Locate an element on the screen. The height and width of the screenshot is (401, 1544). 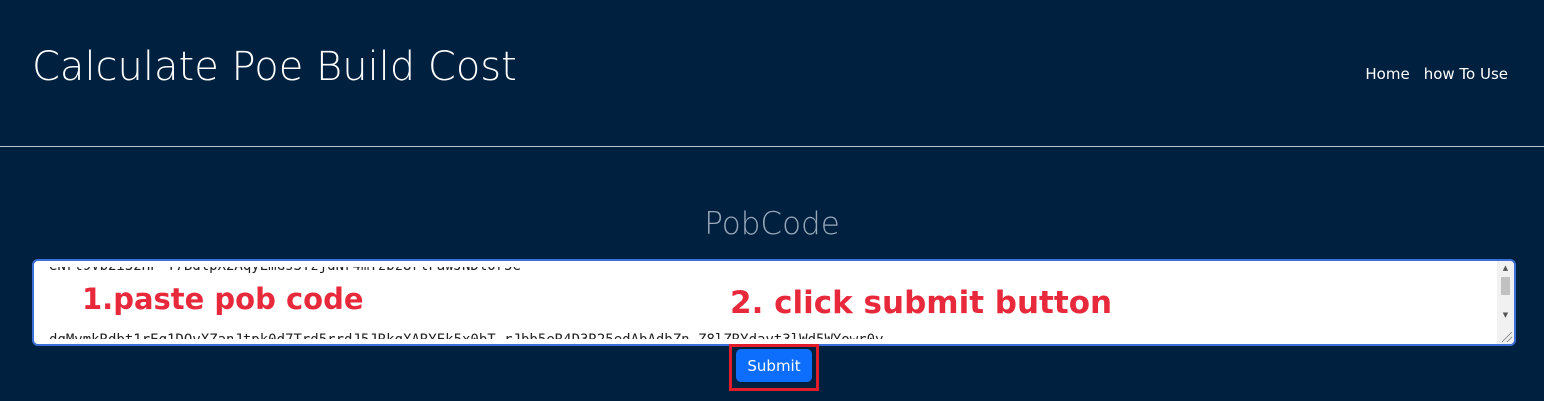
nav-link-home: Home is located at coordinates (1387, 74).